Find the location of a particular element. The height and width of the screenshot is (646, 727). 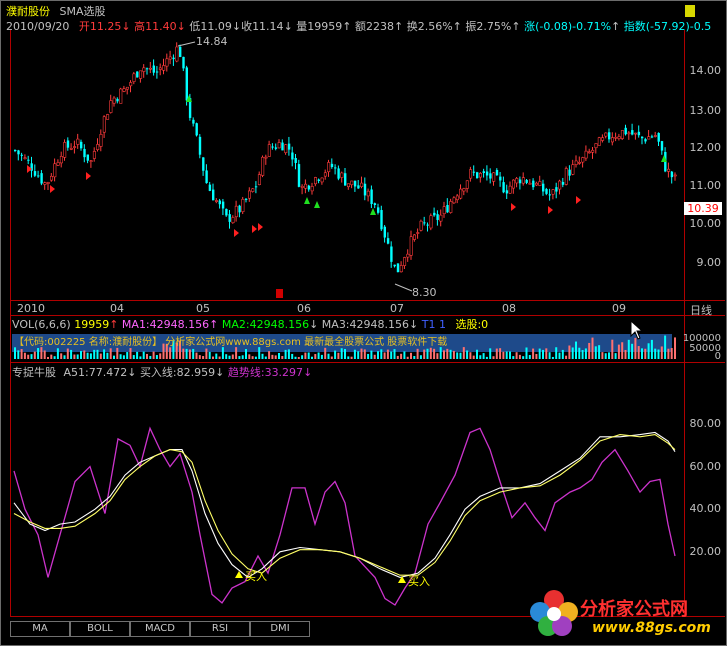

buy-marker is located at coordinates (307, 200).